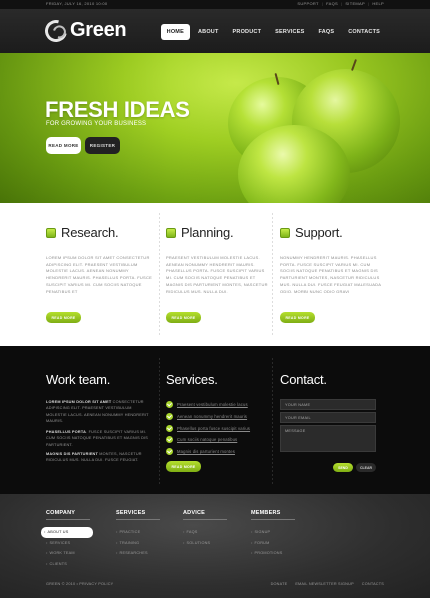  I want to click on services-read-more-button: READ MORE, so click(183, 466).